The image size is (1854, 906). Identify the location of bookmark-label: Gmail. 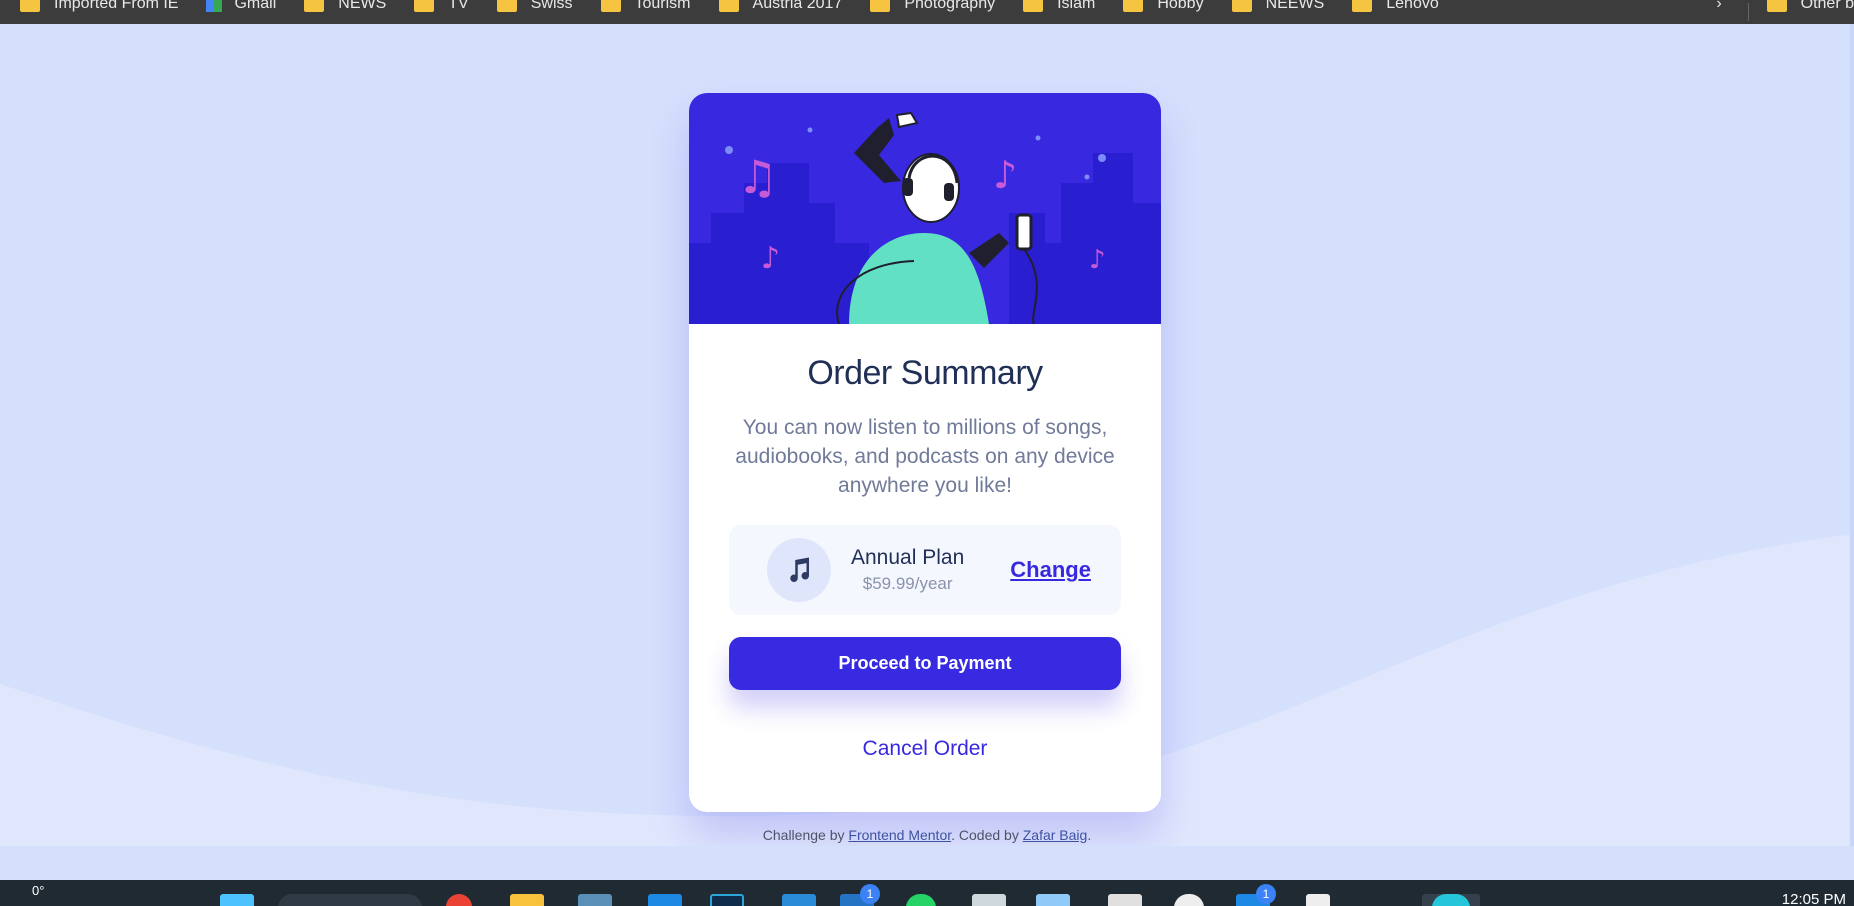
(255, 6).